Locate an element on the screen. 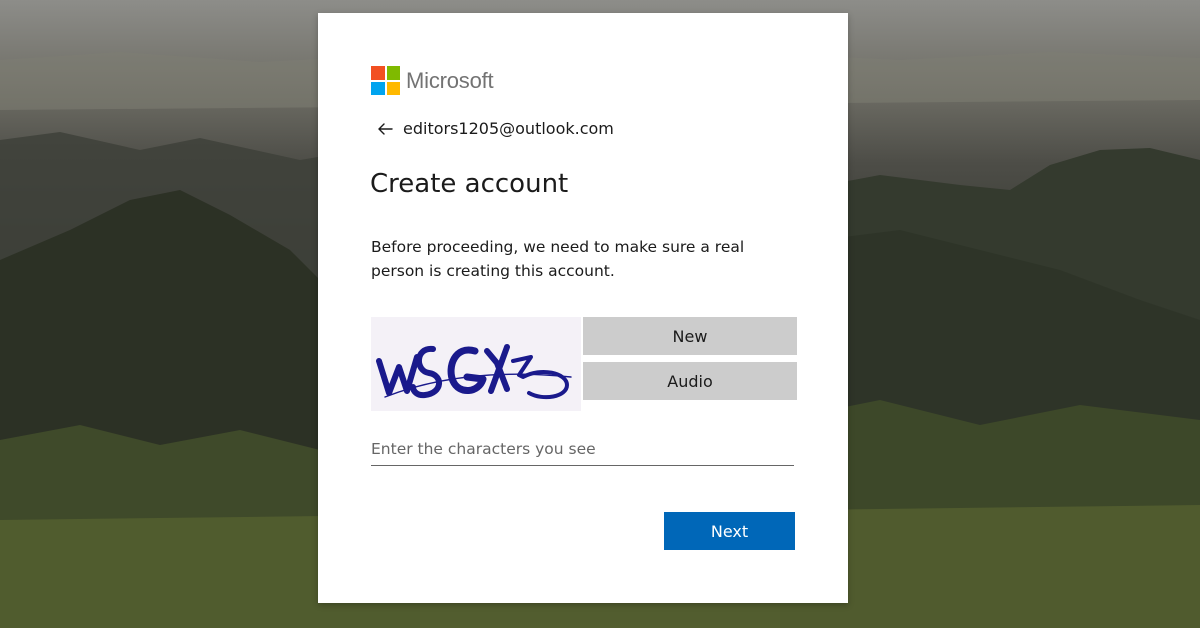  page-title: Create account is located at coordinates (469, 184).